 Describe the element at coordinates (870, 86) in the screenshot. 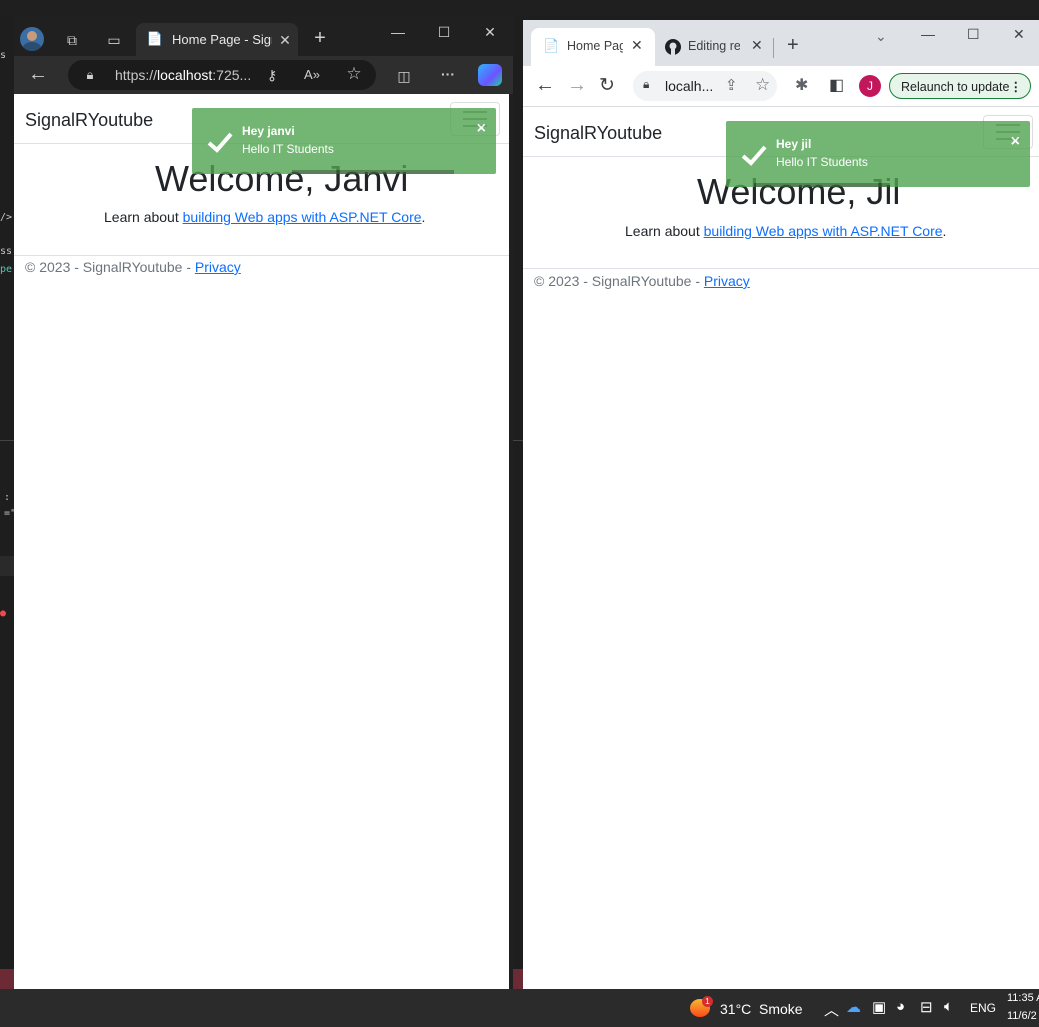

I see `profile-avatar-icon: J` at that location.